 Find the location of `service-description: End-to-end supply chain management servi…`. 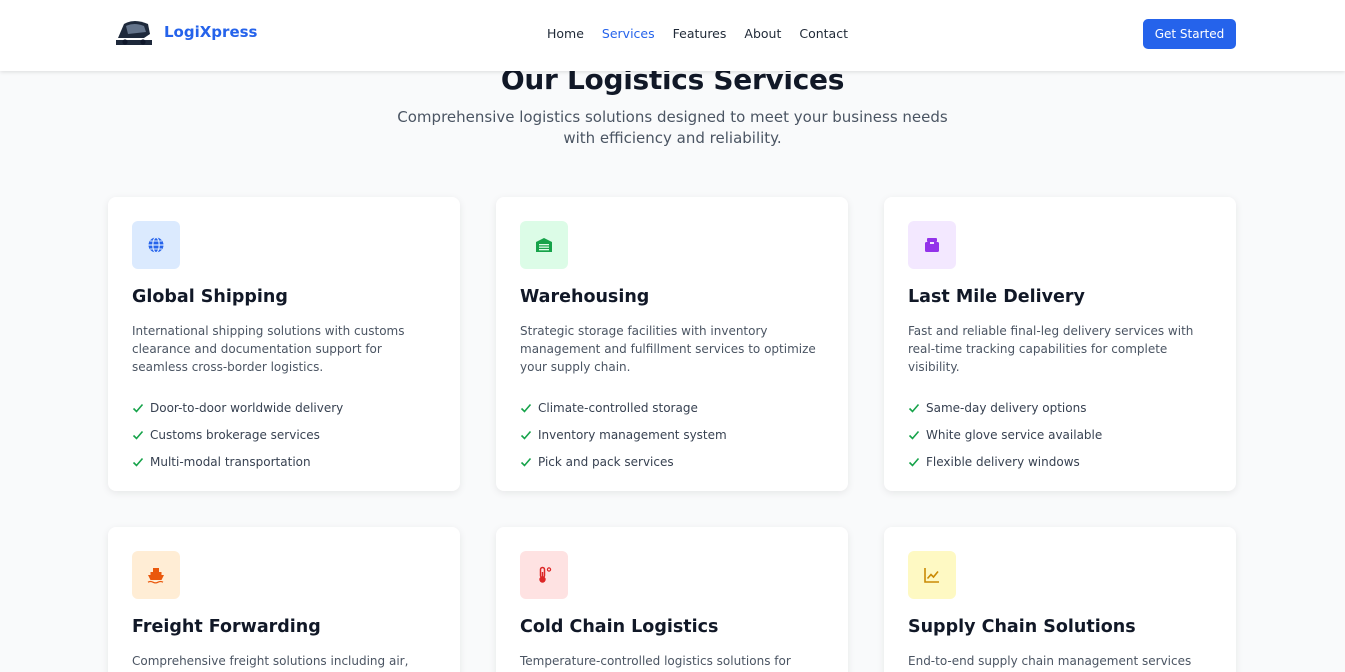

service-description: End-to-end supply chain management servi… is located at coordinates (1050, 661).